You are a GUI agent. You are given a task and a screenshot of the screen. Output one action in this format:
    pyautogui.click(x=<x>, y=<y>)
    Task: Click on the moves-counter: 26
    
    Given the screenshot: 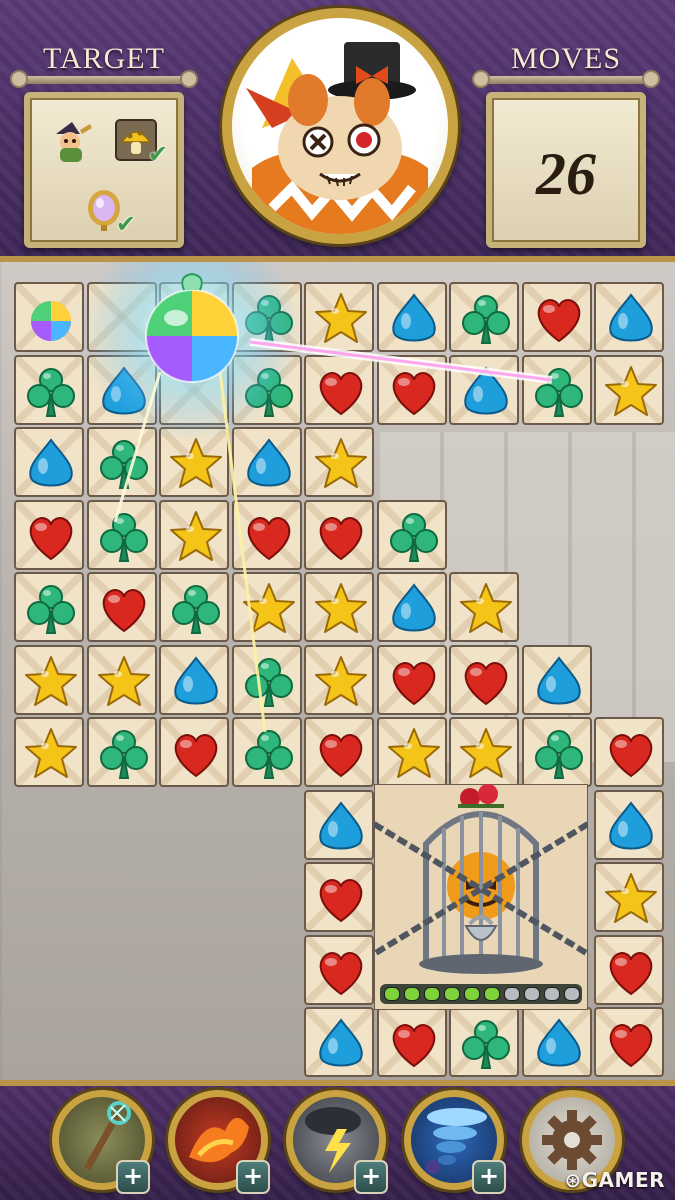 What is the action you would take?
    pyautogui.click(x=566, y=174)
    